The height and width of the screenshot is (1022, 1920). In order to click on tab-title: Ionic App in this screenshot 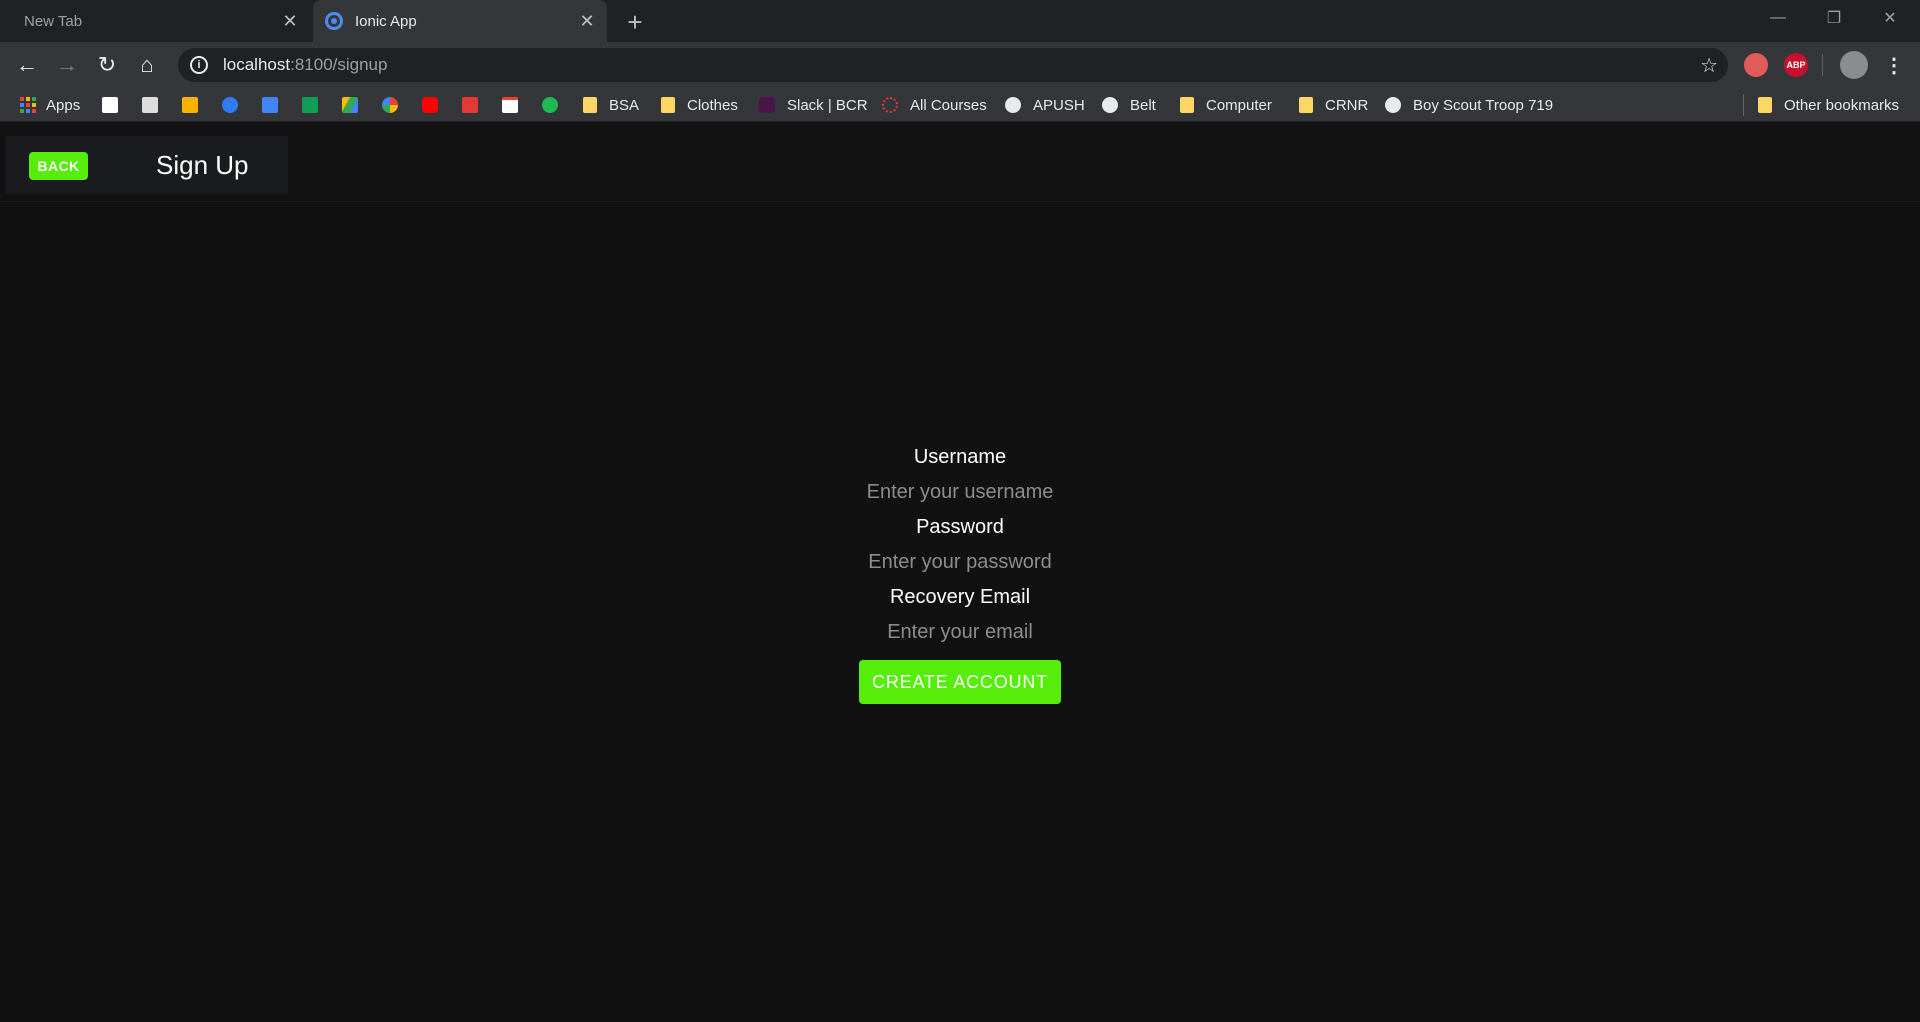, I will do `click(386, 21)`.